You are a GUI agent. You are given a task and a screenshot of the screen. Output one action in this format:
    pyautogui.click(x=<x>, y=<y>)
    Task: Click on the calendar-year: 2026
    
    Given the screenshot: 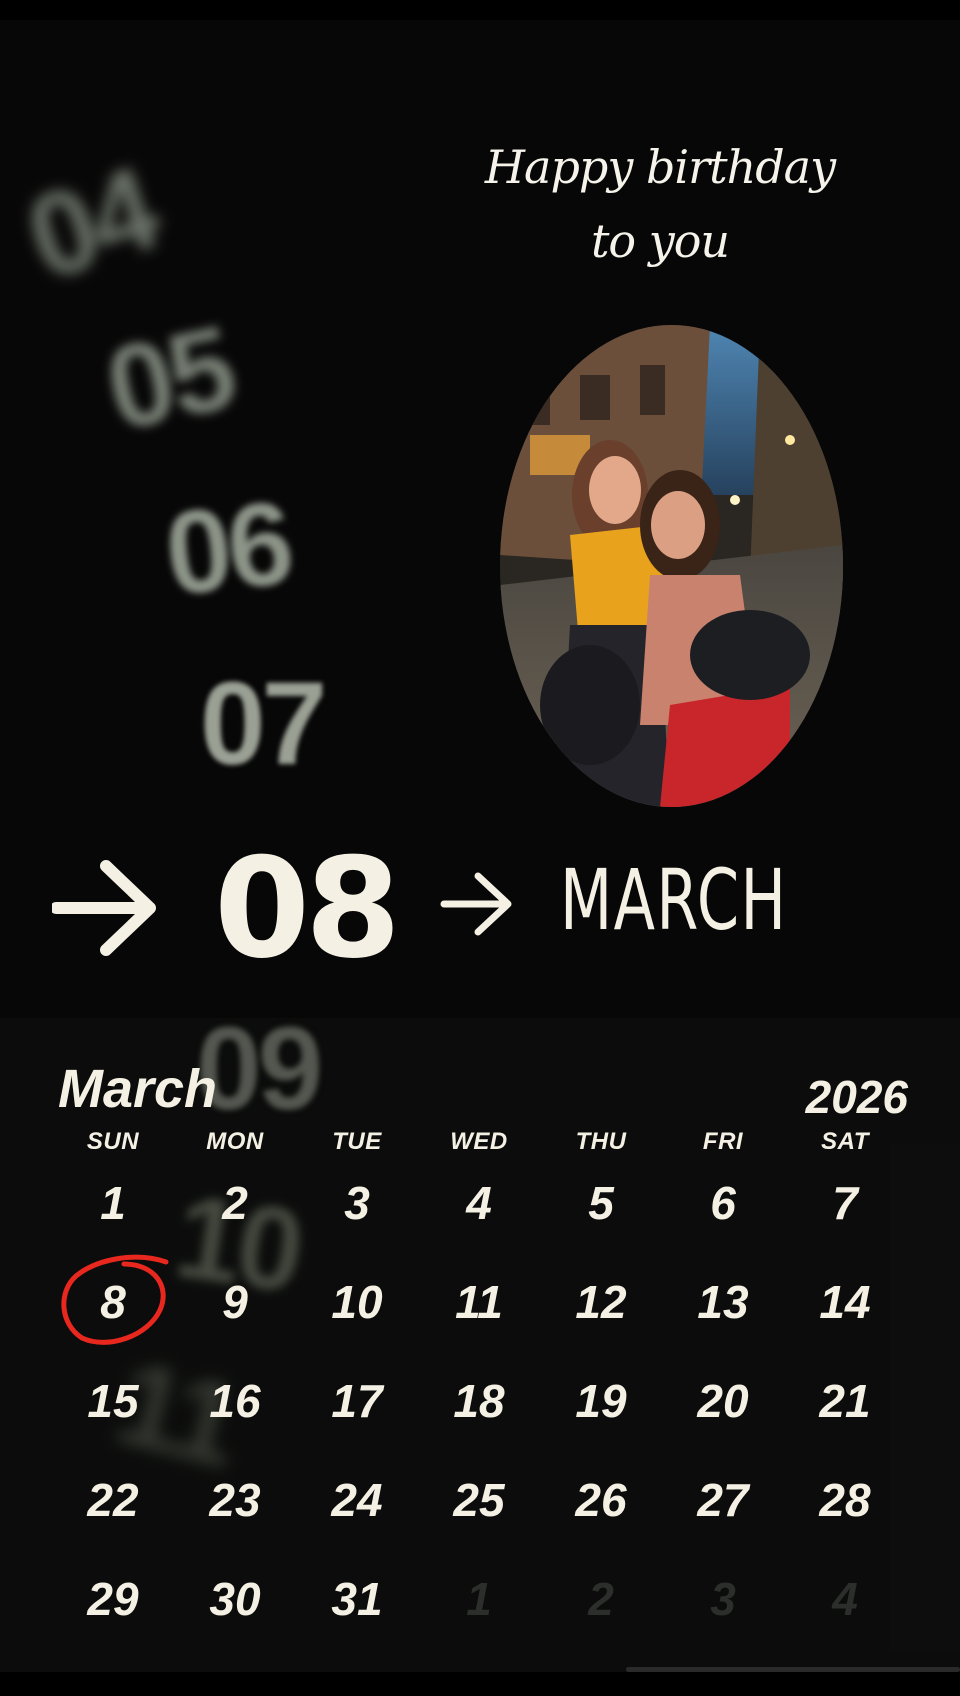 What is the action you would take?
    pyautogui.click(x=856, y=1097)
    